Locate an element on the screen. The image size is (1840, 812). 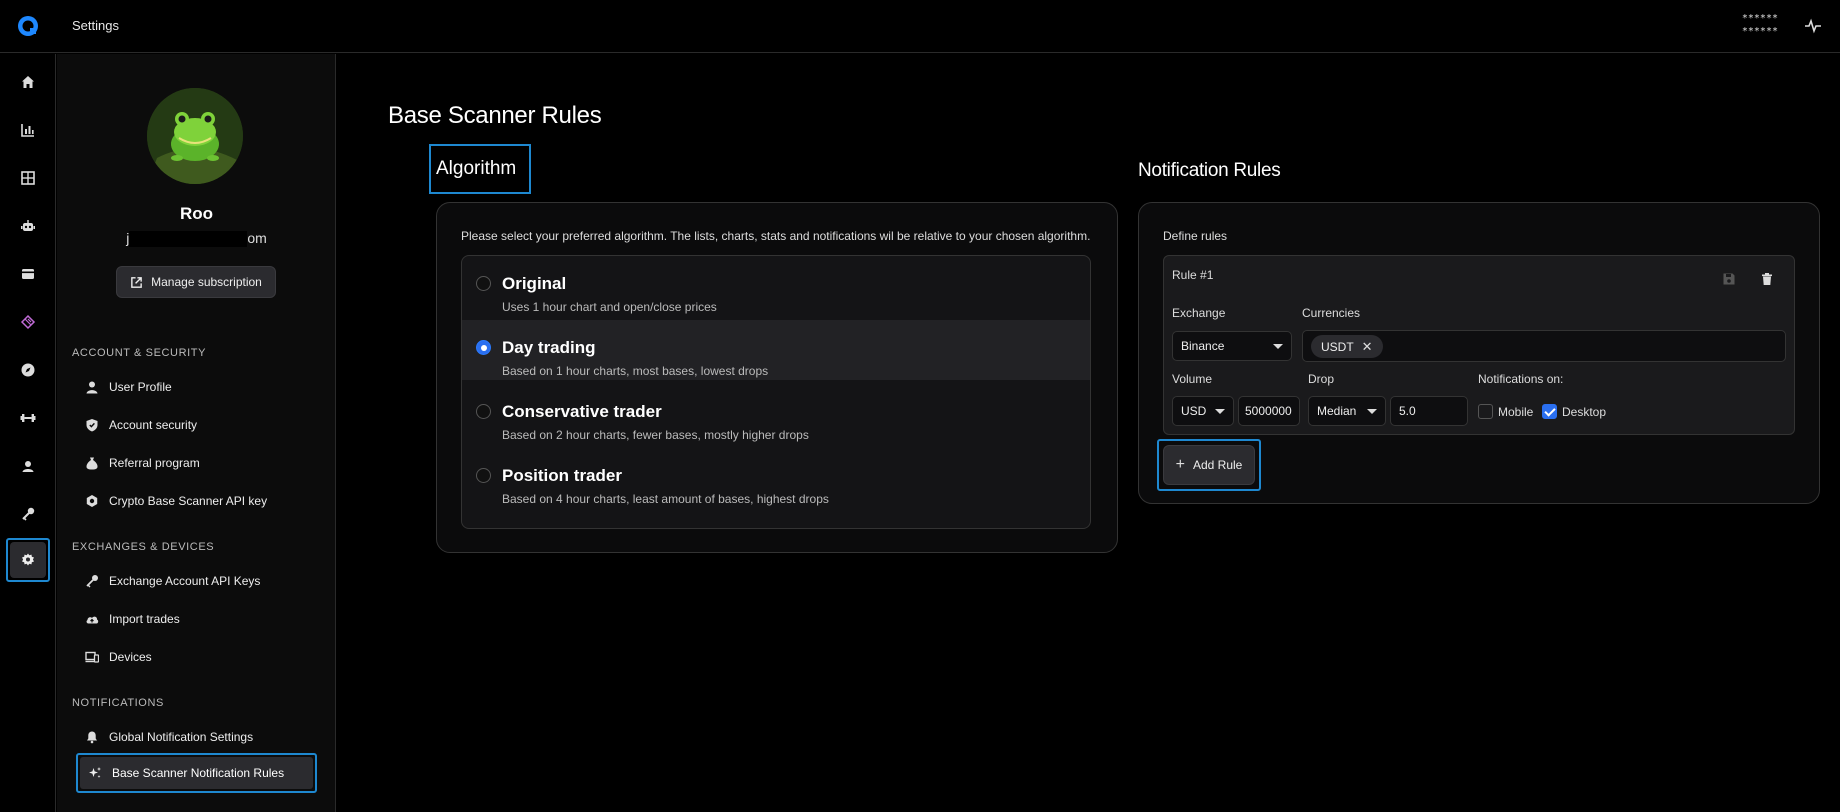
drop-method-select: Median is located at coordinates (1347, 411).